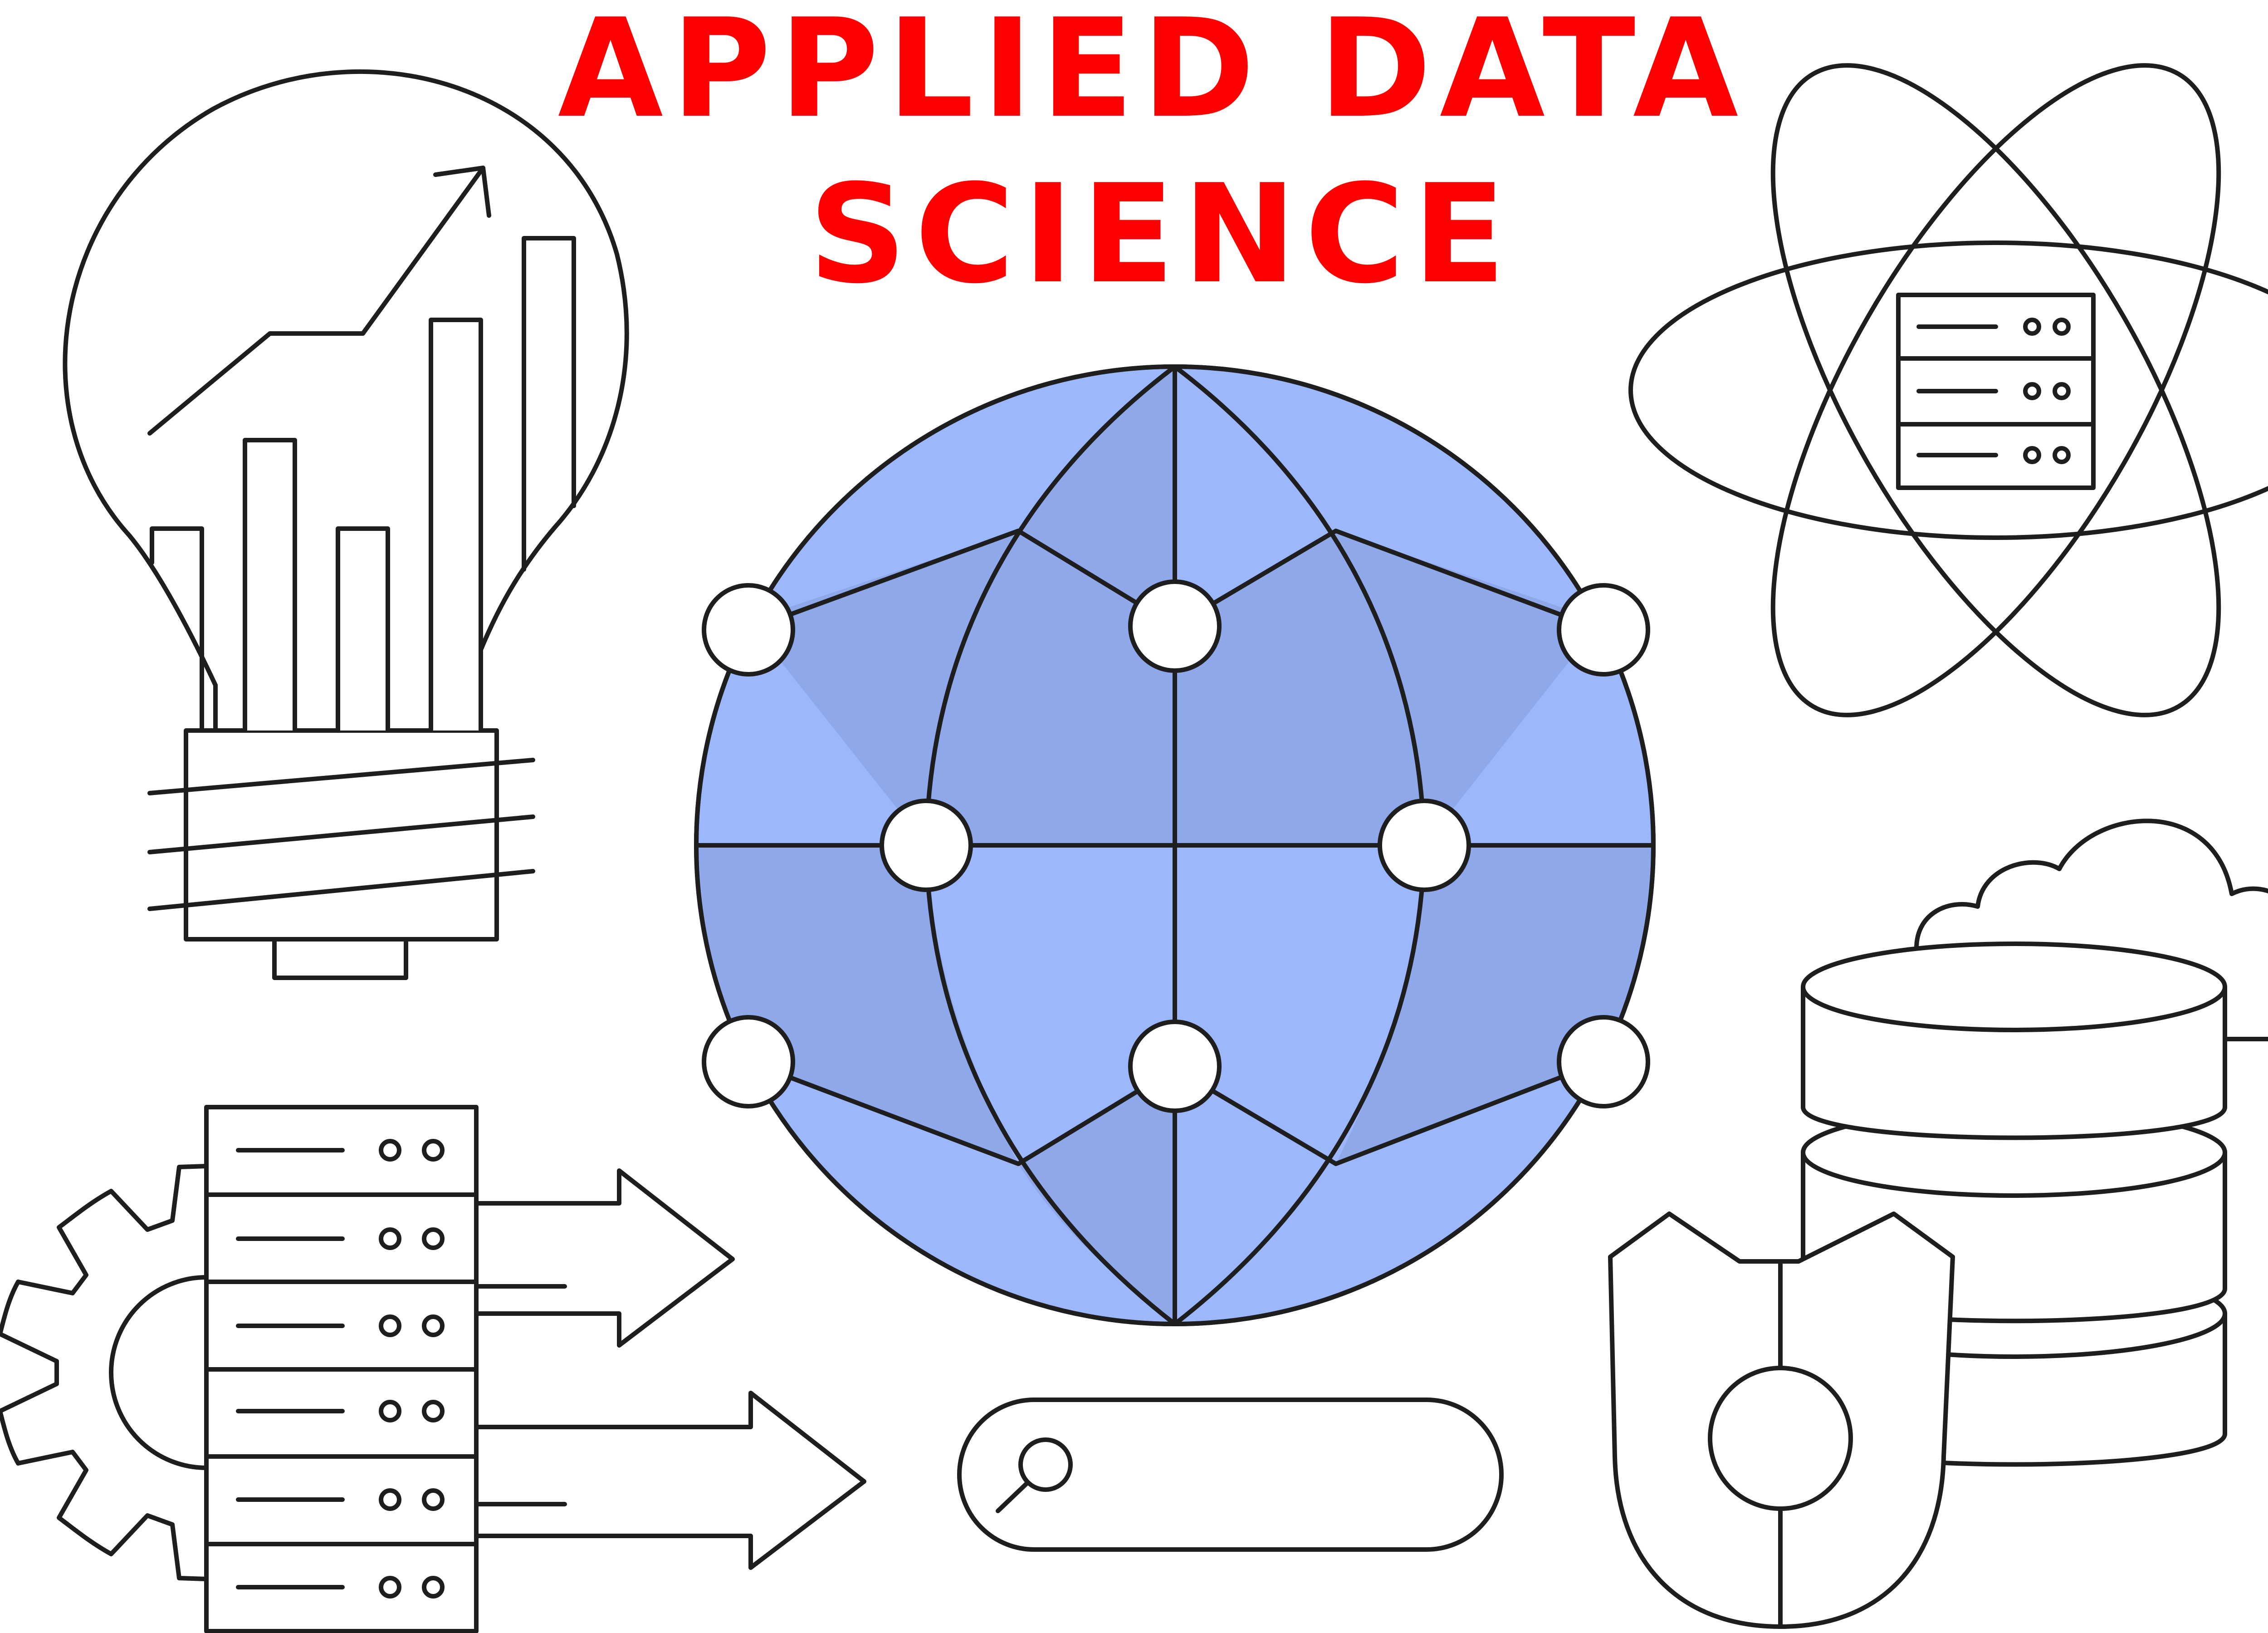 This screenshot has width=2268, height=1633. I want to click on title-line-2: SCIENCE, so click(1162, 234).